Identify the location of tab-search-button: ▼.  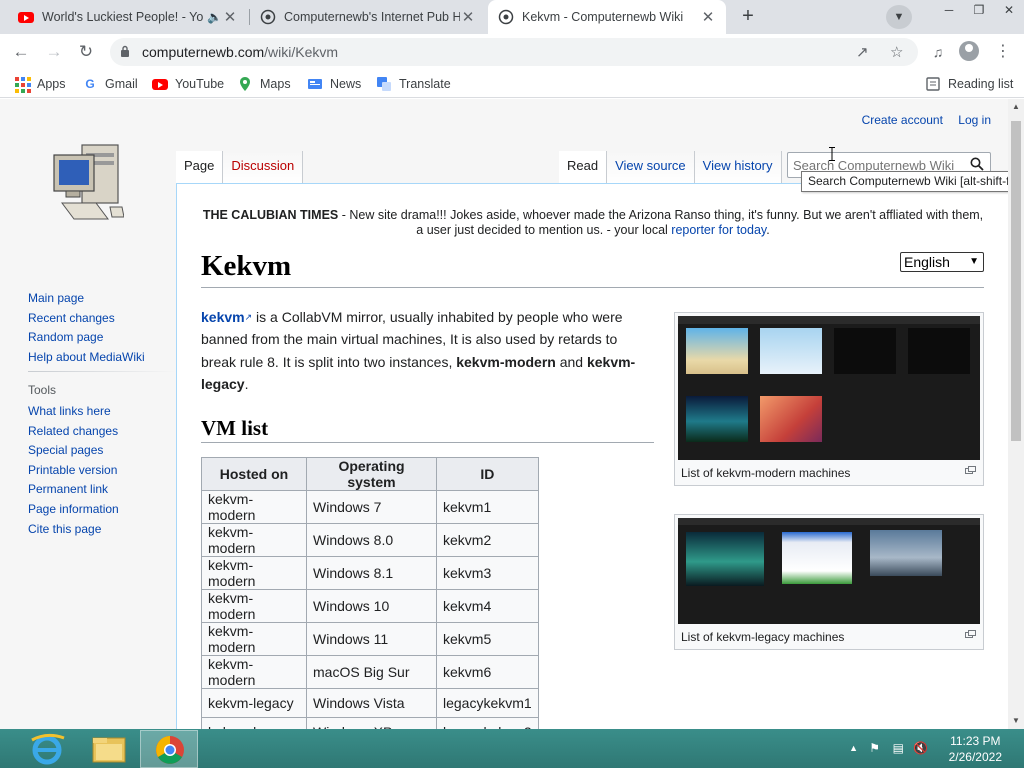
(899, 17).